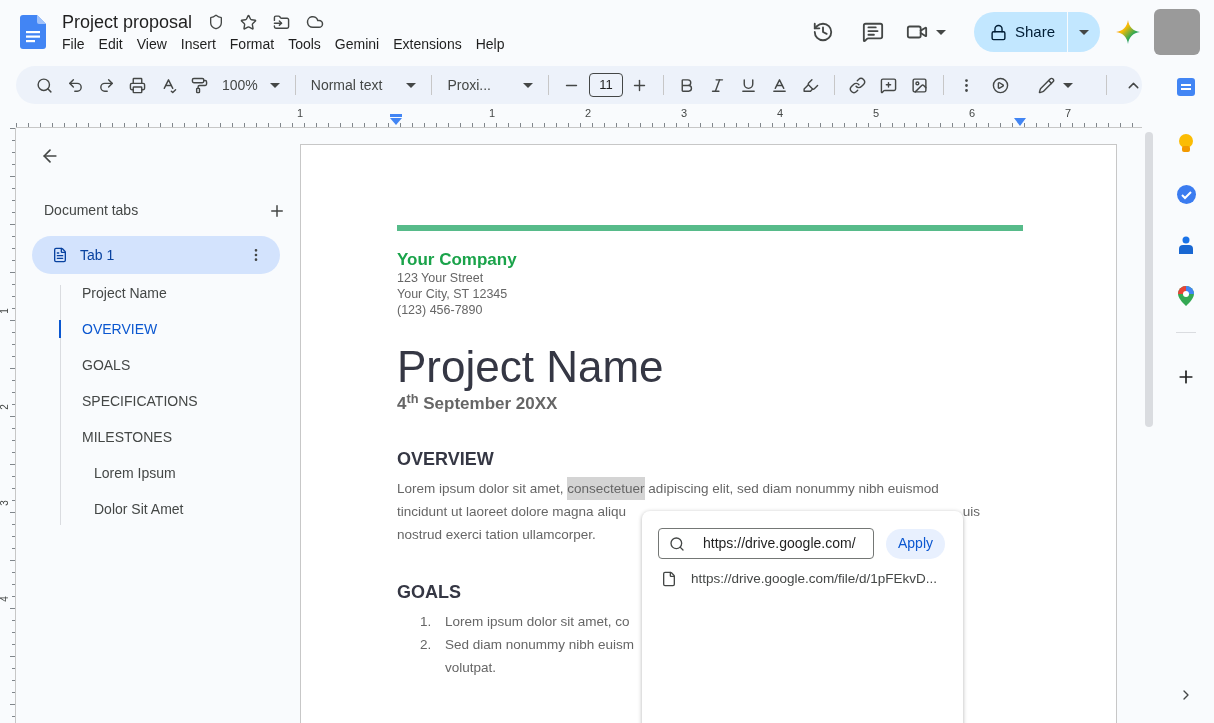  What do you see at coordinates (426, 645) in the screenshot?
I see `list-number: 2.` at bounding box center [426, 645].